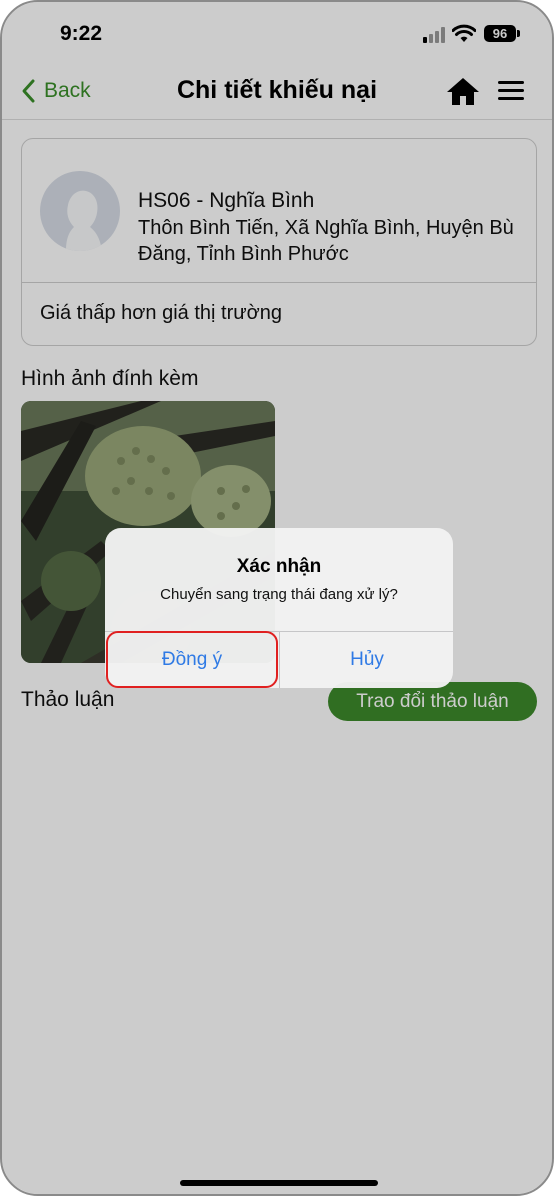 This screenshot has height=1196, width=554. I want to click on home-icon, so click(463, 91).